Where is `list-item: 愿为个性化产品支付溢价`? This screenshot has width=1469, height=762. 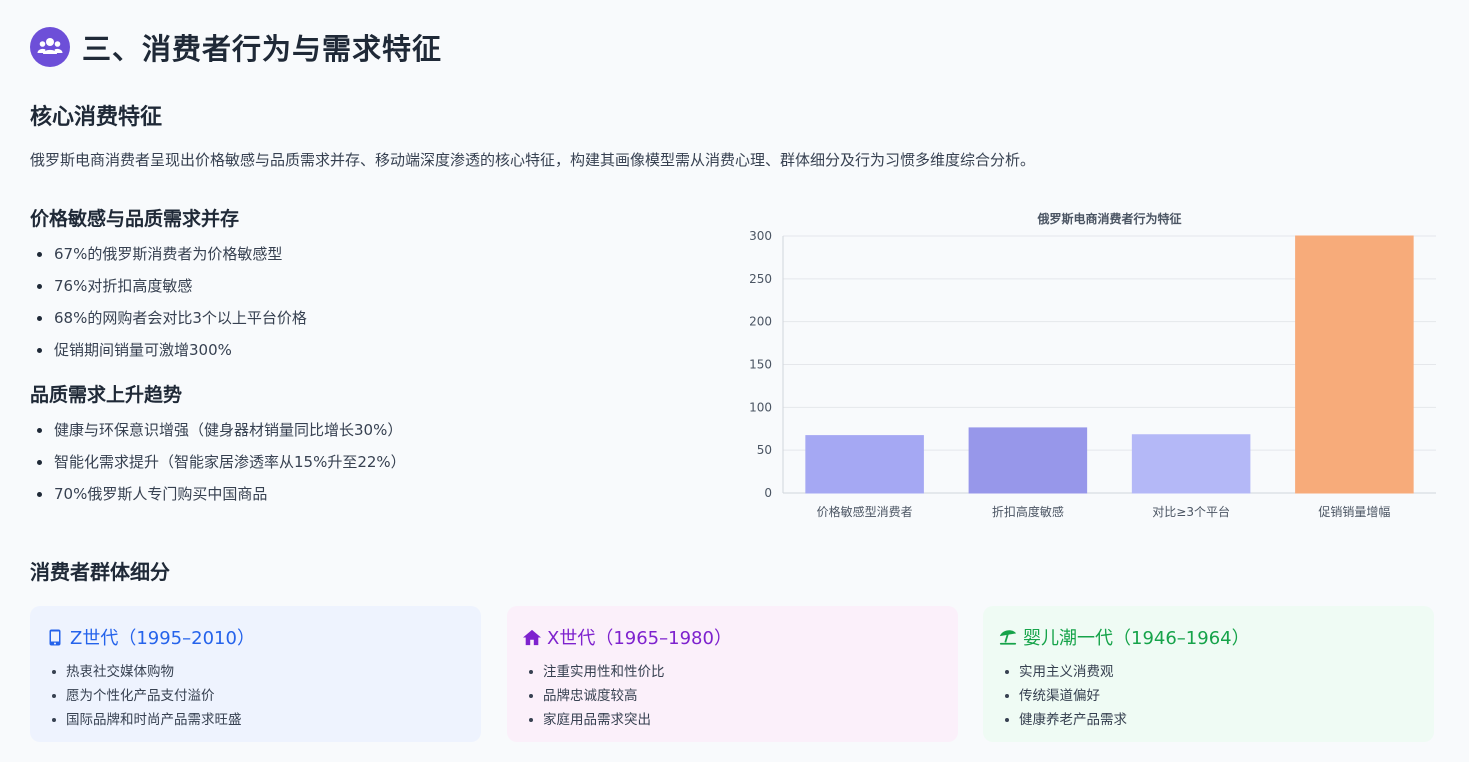 list-item: 愿为个性化产品支付溢价 is located at coordinates (255, 696).